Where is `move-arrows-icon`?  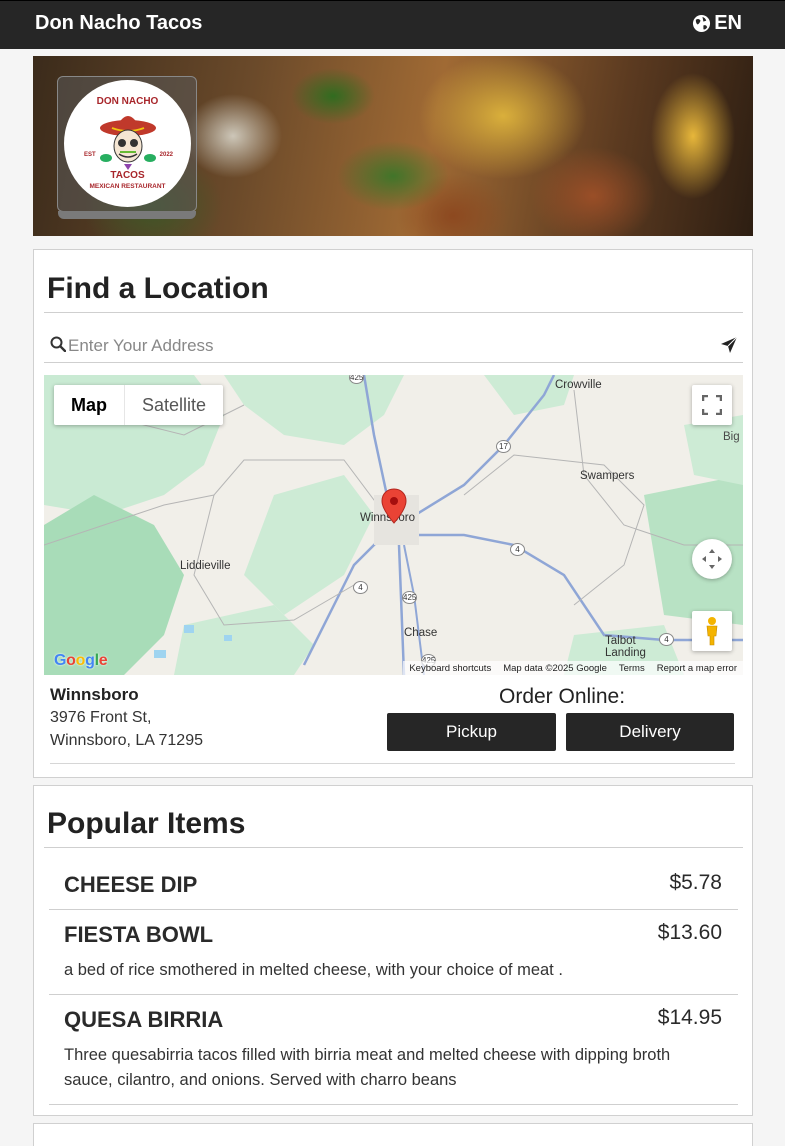
move-arrows-icon is located at coordinates (712, 559).